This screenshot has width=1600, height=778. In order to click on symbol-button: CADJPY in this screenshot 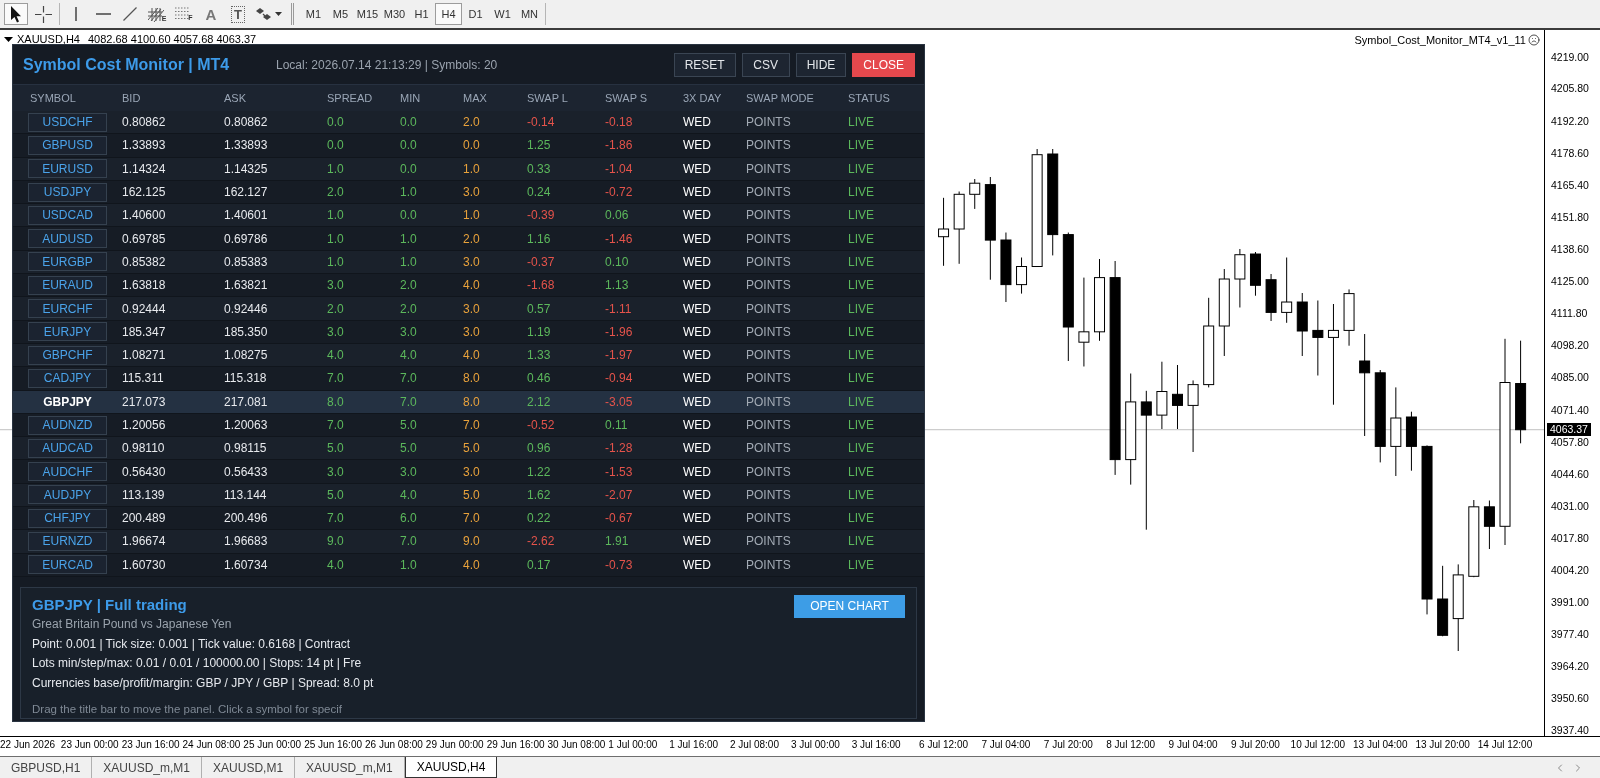, I will do `click(67, 378)`.